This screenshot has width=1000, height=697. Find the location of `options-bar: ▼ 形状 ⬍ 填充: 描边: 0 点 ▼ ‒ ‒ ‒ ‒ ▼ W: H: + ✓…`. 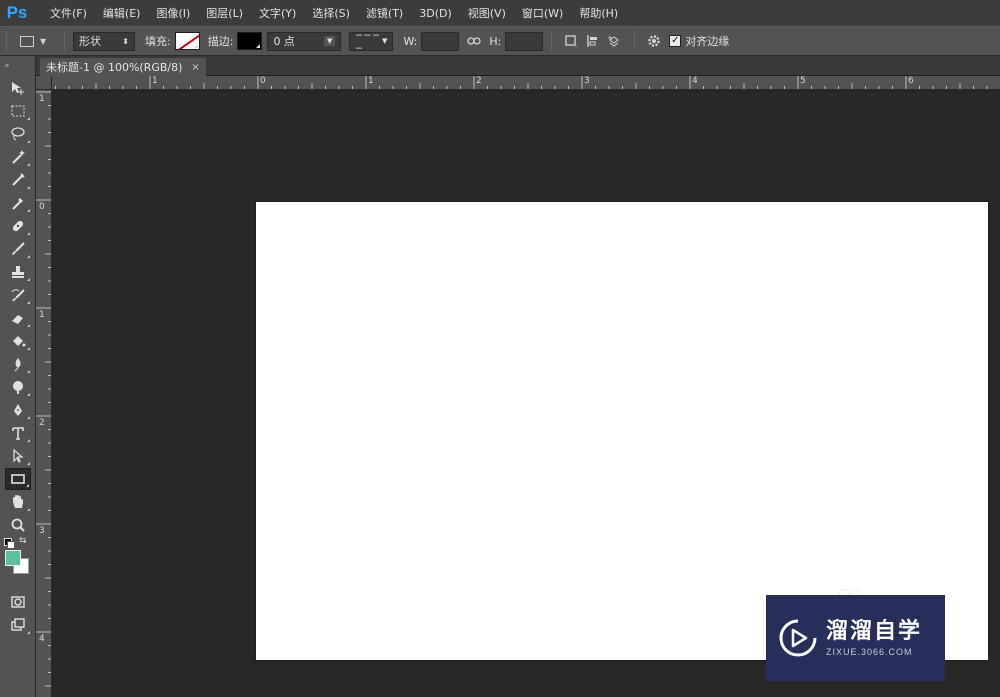

options-bar: ▼ 形状 ⬍ 填充: 描边: 0 点 ▼ ‒ ‒ ‒ ‒ ▼ W: H: + ✓… is located at coordinates (500, 41).